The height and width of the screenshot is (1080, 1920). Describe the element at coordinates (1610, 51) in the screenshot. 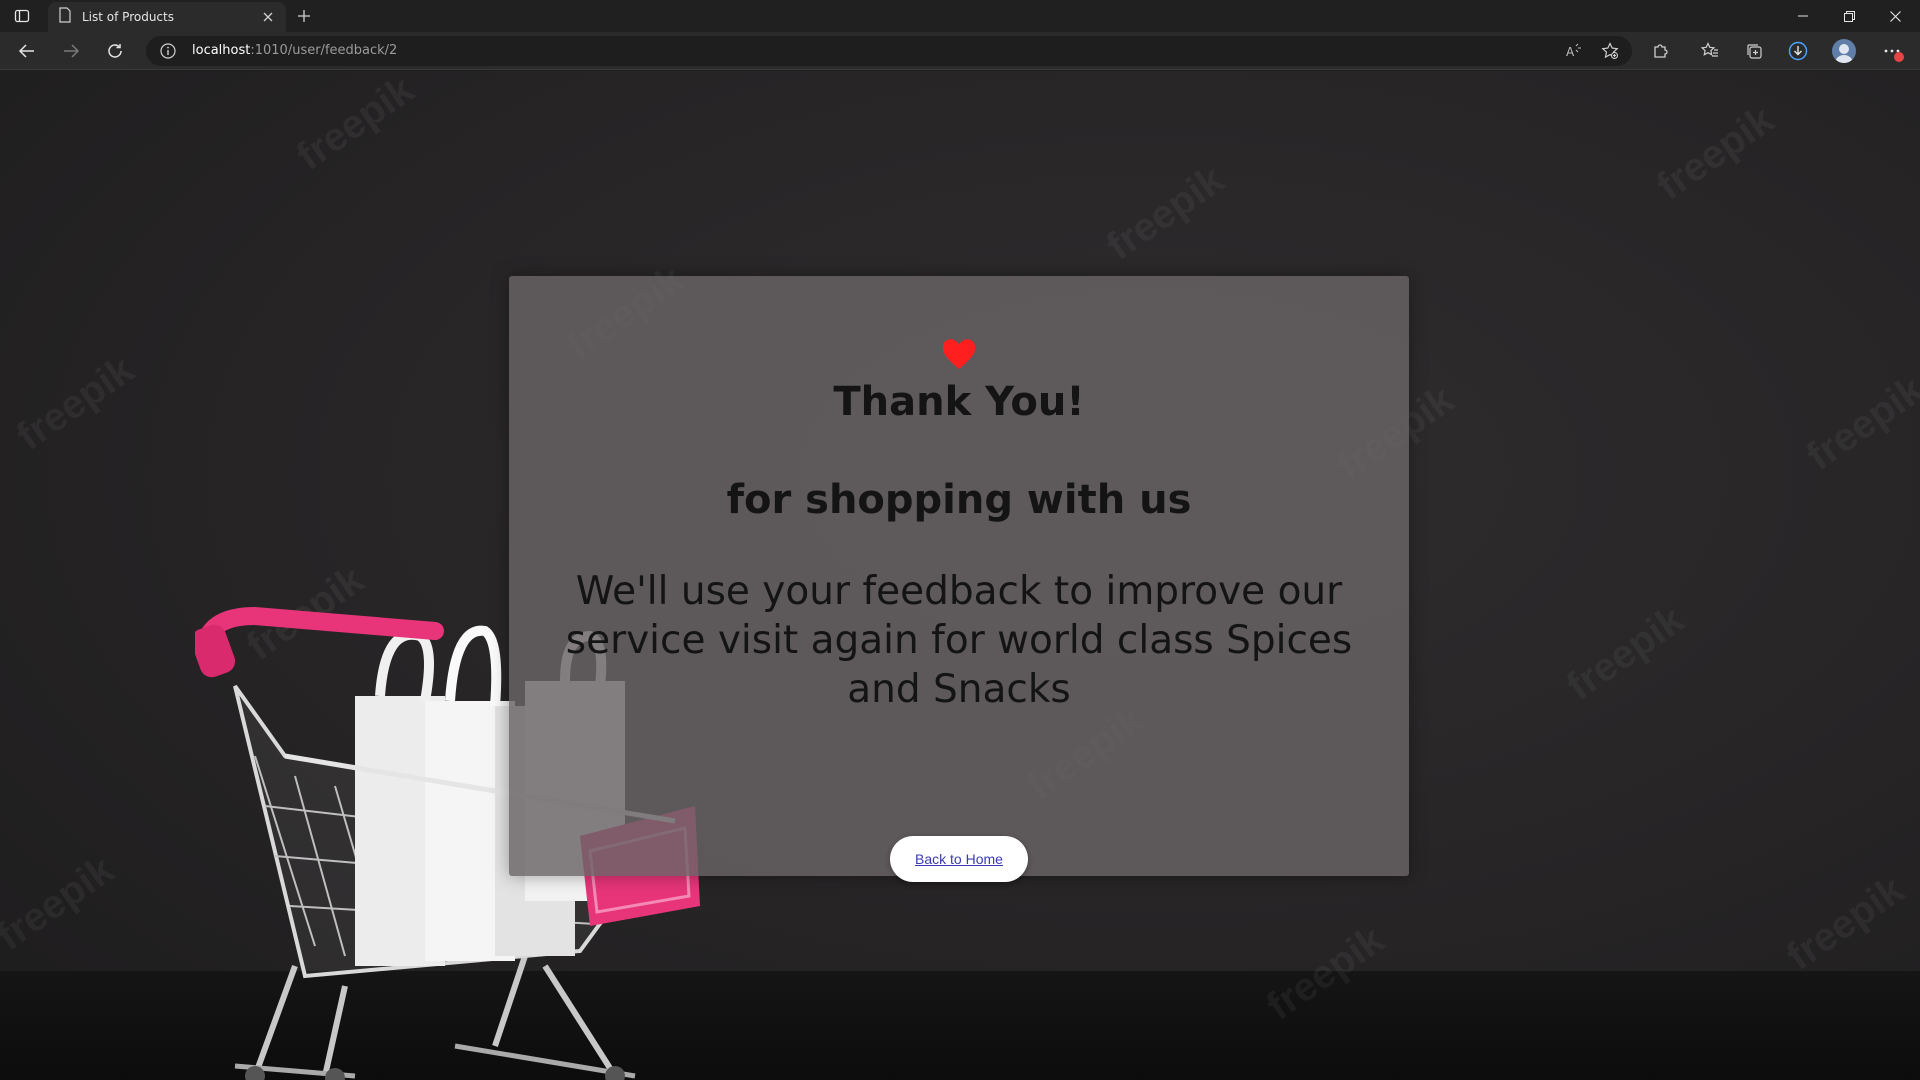

I see `favorite-add-icon` at that location.